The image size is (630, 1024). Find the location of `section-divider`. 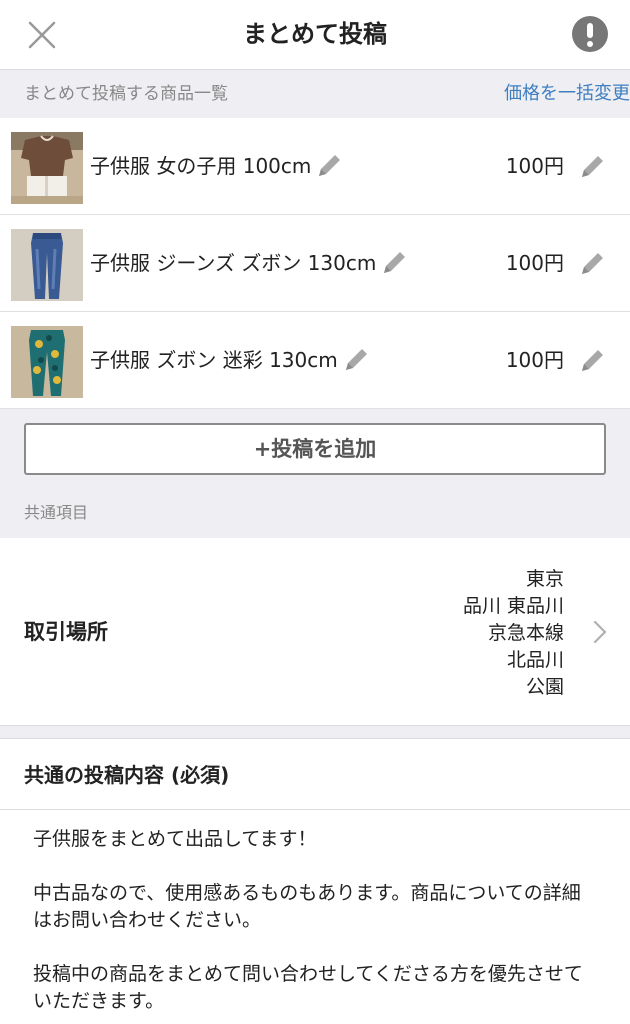

section-divider is located at coordinates (315, 732).